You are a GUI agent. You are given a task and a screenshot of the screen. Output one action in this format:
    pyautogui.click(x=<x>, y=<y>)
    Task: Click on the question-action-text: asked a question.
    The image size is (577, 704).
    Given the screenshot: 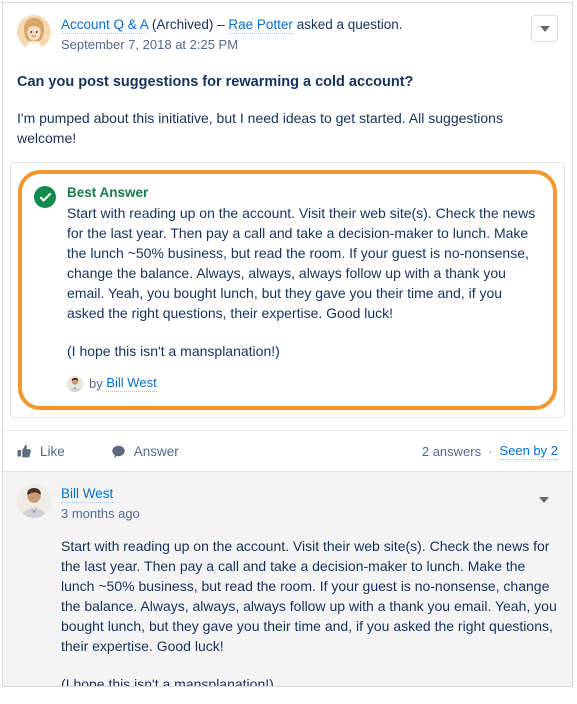 What is the action you would take?
    pyautogui.click(x=349, y=24)
    